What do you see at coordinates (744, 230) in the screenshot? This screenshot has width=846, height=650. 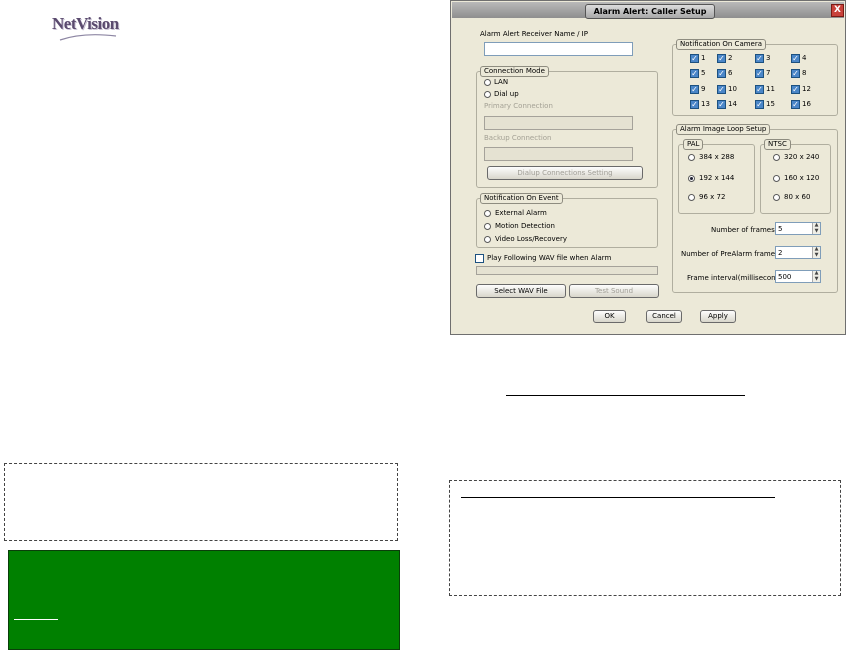 I see `frames-label: Number of frames:` at bounding box center [744, 230].